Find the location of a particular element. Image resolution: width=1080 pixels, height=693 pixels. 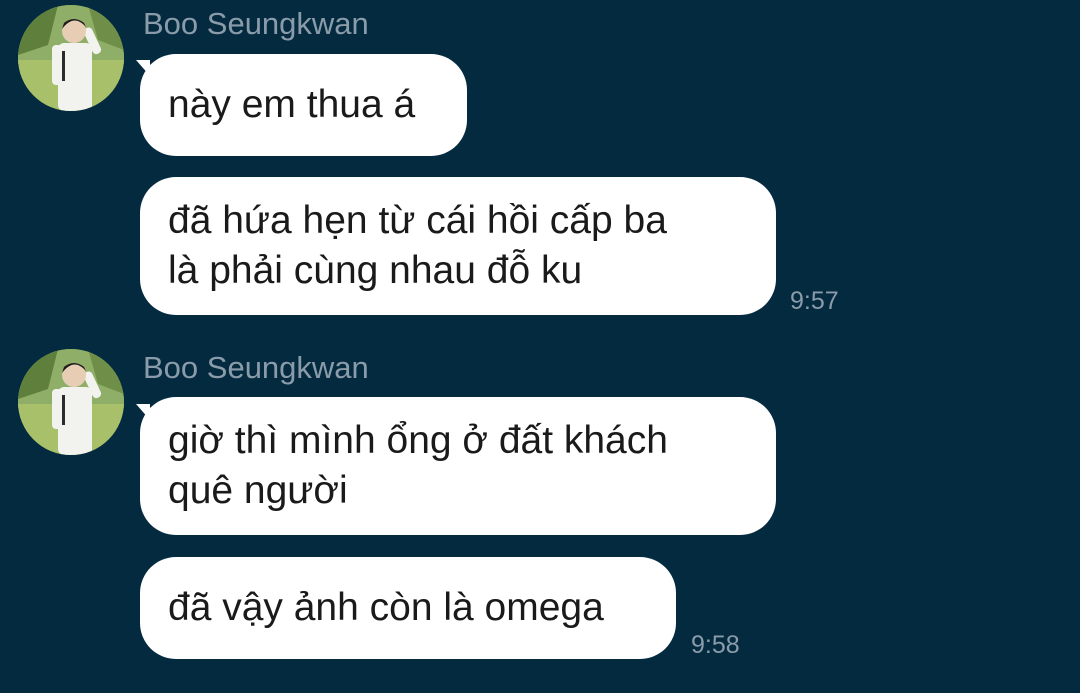

message-timestamp: 9:57 is located at coordinates (814, 301).